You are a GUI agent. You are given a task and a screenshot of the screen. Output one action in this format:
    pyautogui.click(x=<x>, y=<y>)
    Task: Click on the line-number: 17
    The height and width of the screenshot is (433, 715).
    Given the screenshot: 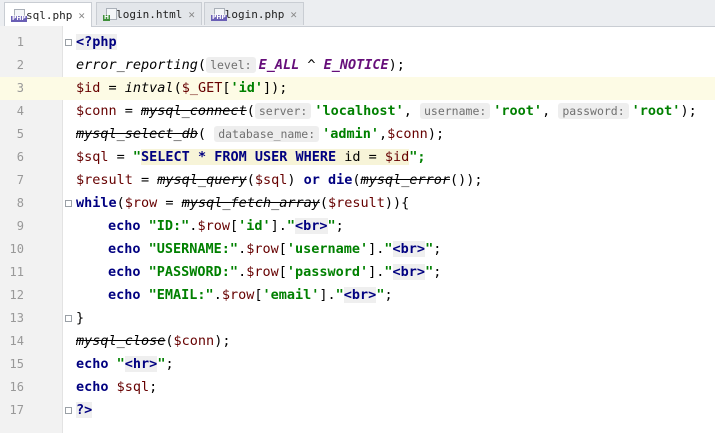 What is the action you would take?
    pyautogui.click(x=16, y=410)
    